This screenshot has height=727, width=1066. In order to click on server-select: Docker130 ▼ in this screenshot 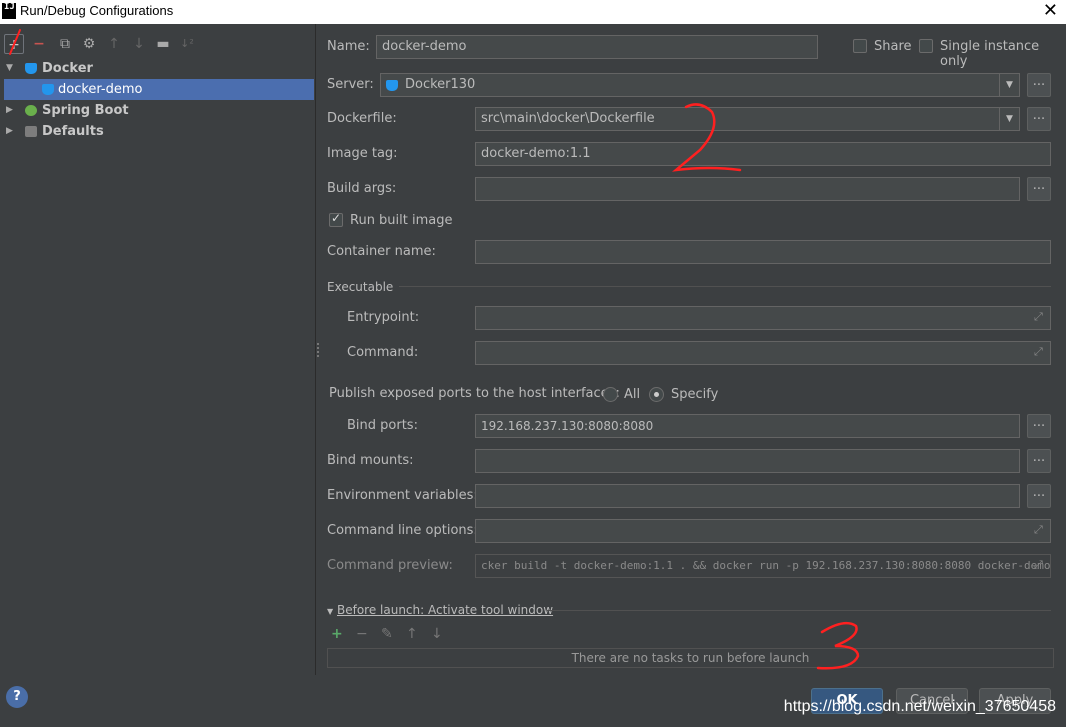, I will do `click(700, 85)`.